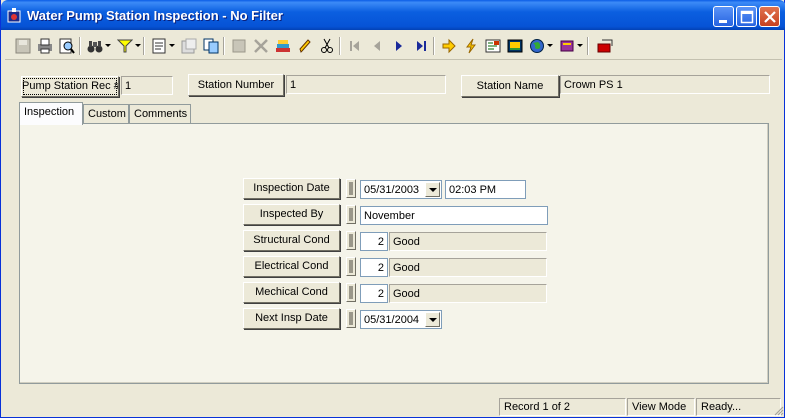 Image resolution: width=785 pixels, height=418 pixels. I want to click on next-insp-date-button: Next Insp Date, so click(291, 318).